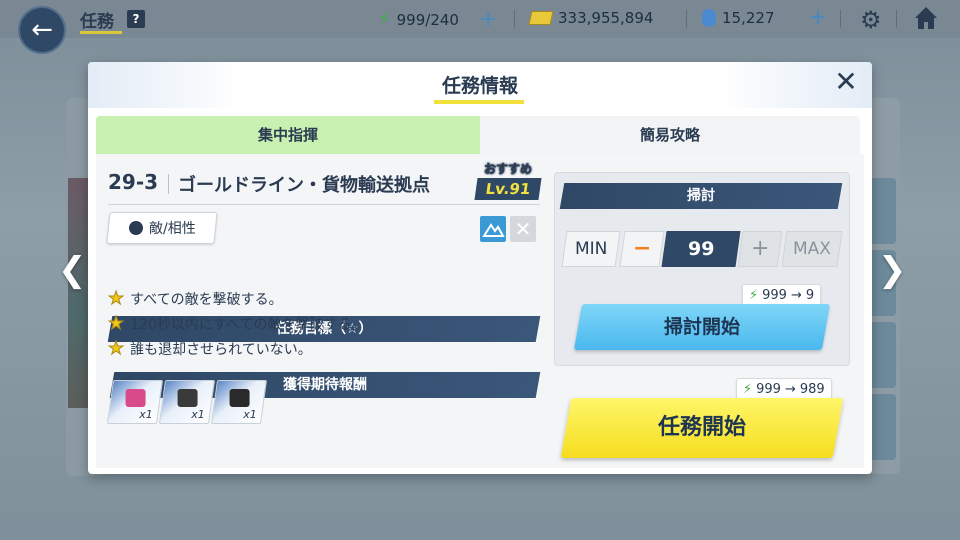 The image size is (960, 540). I want to click on dialog-title: 任務情報, so click(479, 86).